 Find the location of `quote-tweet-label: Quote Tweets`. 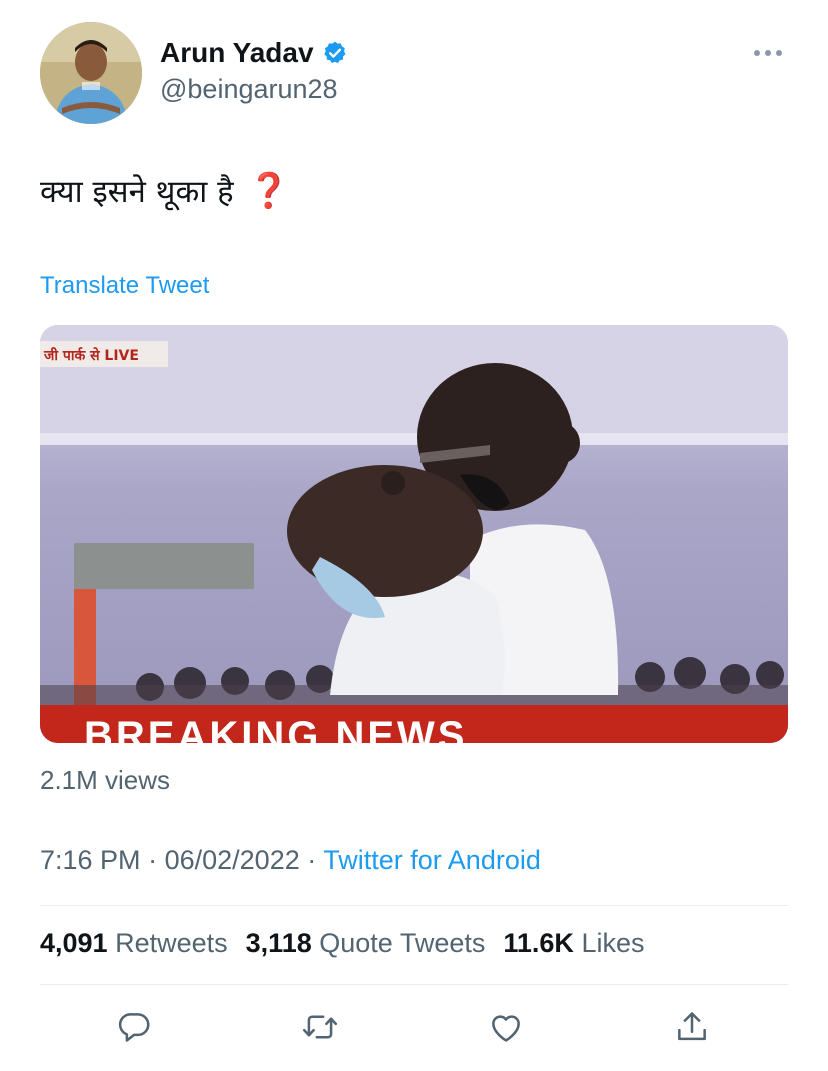

quote-tweet-label: Quote Tweets is located at coordinates (402, 943).